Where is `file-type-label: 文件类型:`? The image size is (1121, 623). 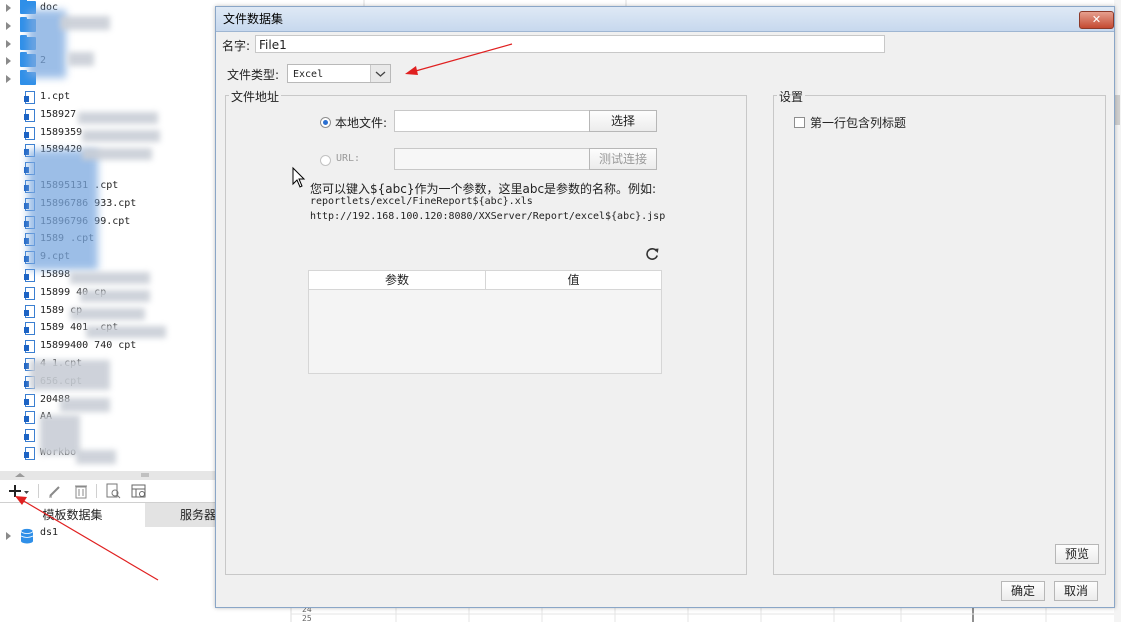 file-type-label: 文件类型: is located at coordinates (253, 75).